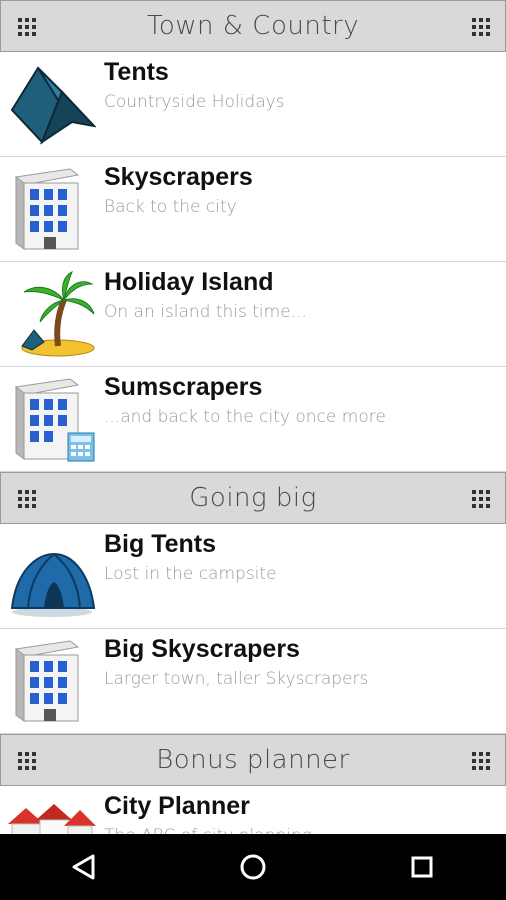  Describe the element at coordinates (190, 574) in the screenshot. I see `item-subtitle: Lost in the campsite` at that location.